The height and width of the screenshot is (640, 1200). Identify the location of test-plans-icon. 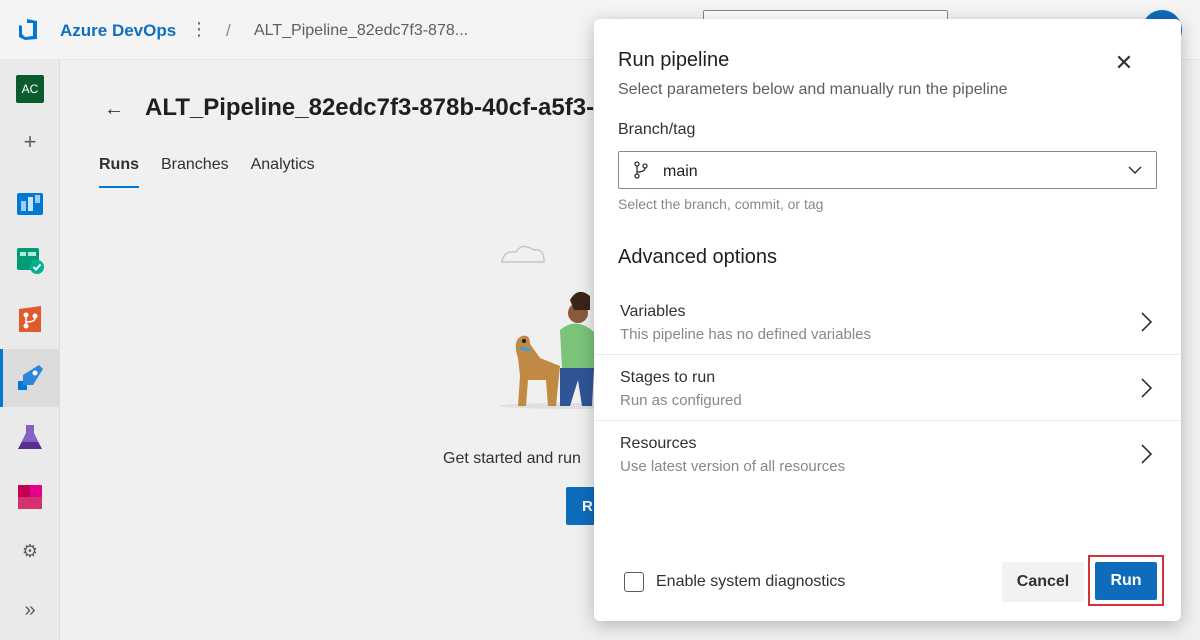
(30, 261).